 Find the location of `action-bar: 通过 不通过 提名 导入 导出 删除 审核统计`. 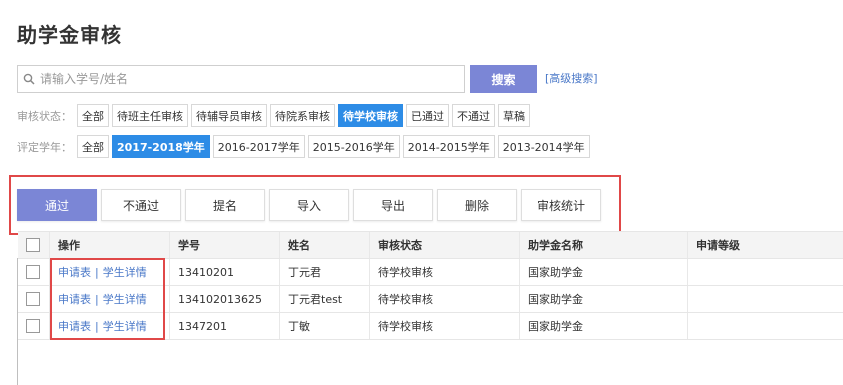

action-bar: 通过 不通过 提名 导入 导出 删除 审核统计 is located at coordinates (309, 205).